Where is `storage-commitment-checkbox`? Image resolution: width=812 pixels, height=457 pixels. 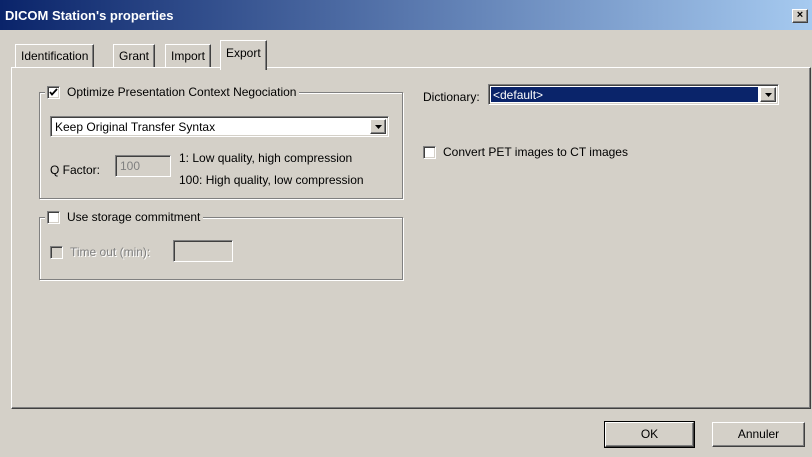
storage-commitment-checkbox is located at coordinates (53, 217).